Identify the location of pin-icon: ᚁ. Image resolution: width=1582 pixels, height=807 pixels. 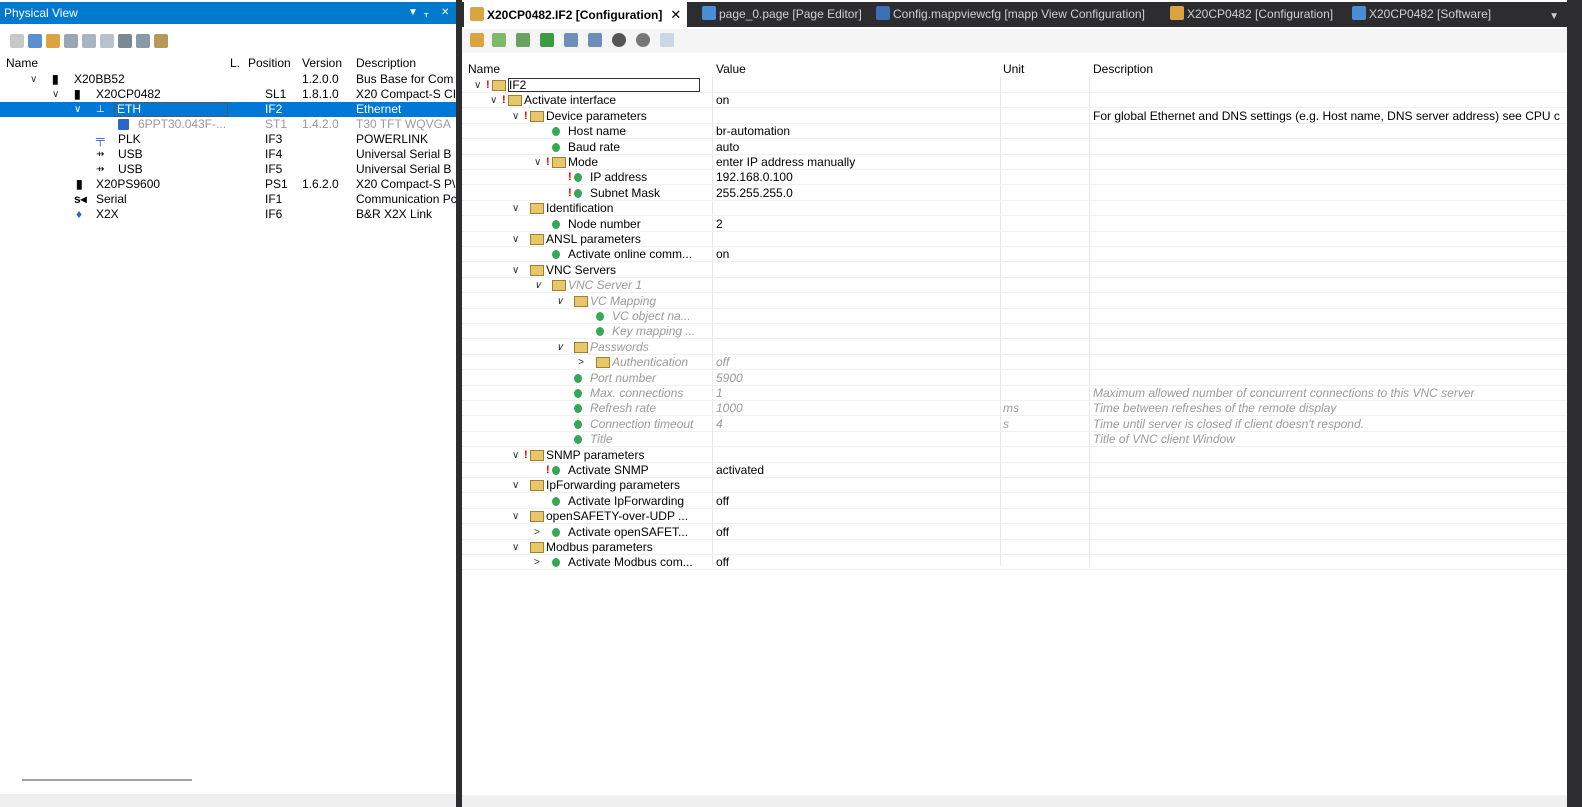
(426, 13).